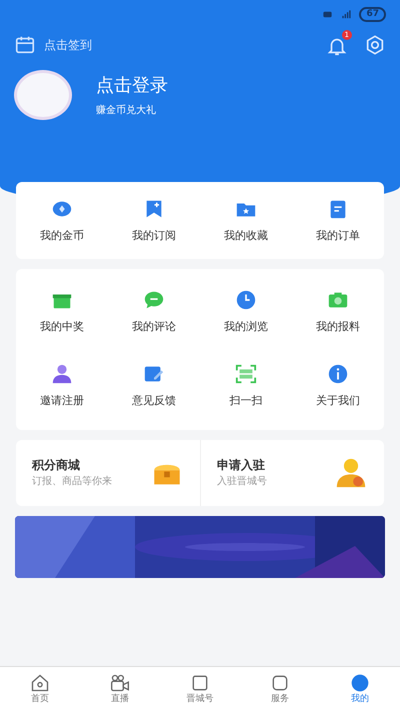 Image resolution: width=400 pixels, height=712 pixels. Describe the element at coordinates (72, 481) in the screenshot. I see `shortcut-subtitle: 订报、商品等你来` at that location.